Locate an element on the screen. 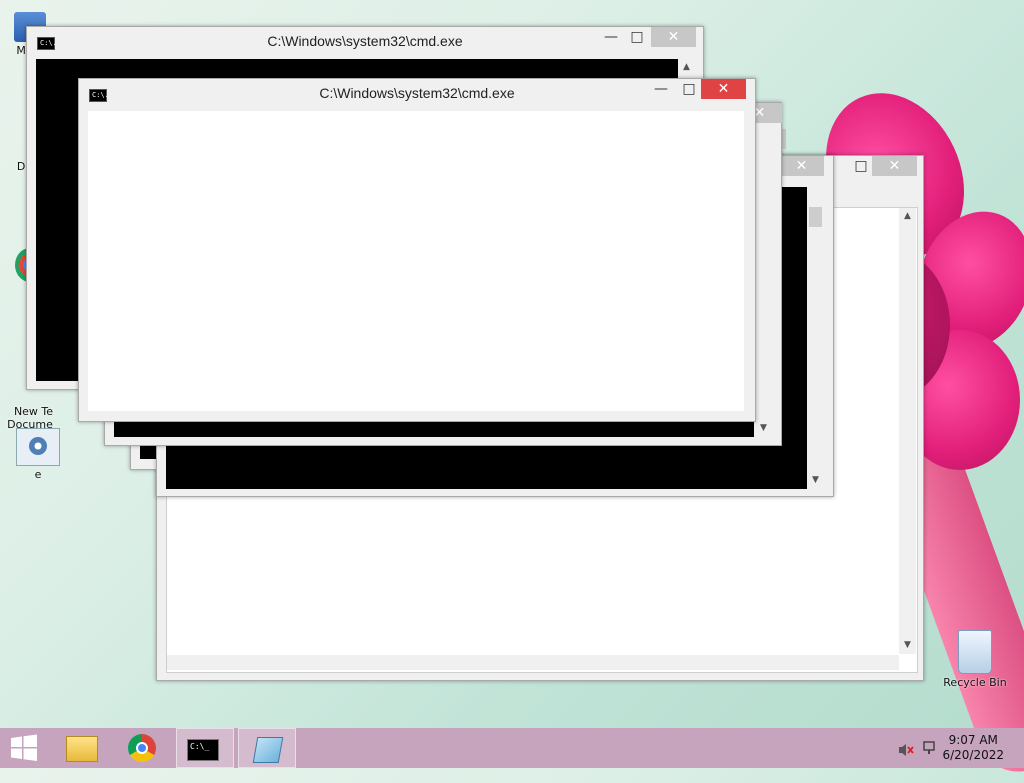 The width and height of the screenshot is (1024, 783). taskbar-file-explorer is located at coordinates (81, 748).